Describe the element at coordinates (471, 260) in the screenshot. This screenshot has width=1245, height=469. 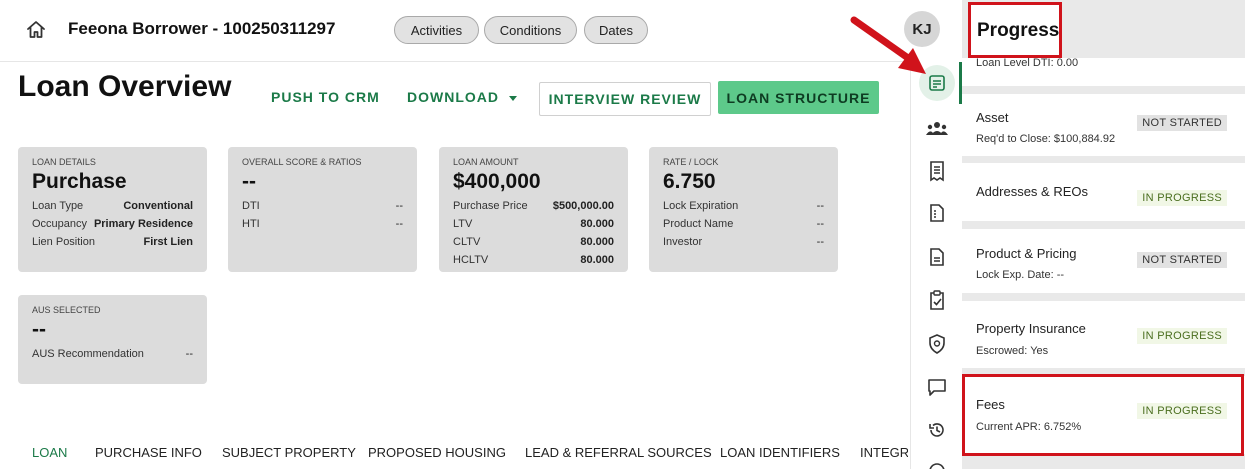
I see `row-label: HCLTV` at that location.